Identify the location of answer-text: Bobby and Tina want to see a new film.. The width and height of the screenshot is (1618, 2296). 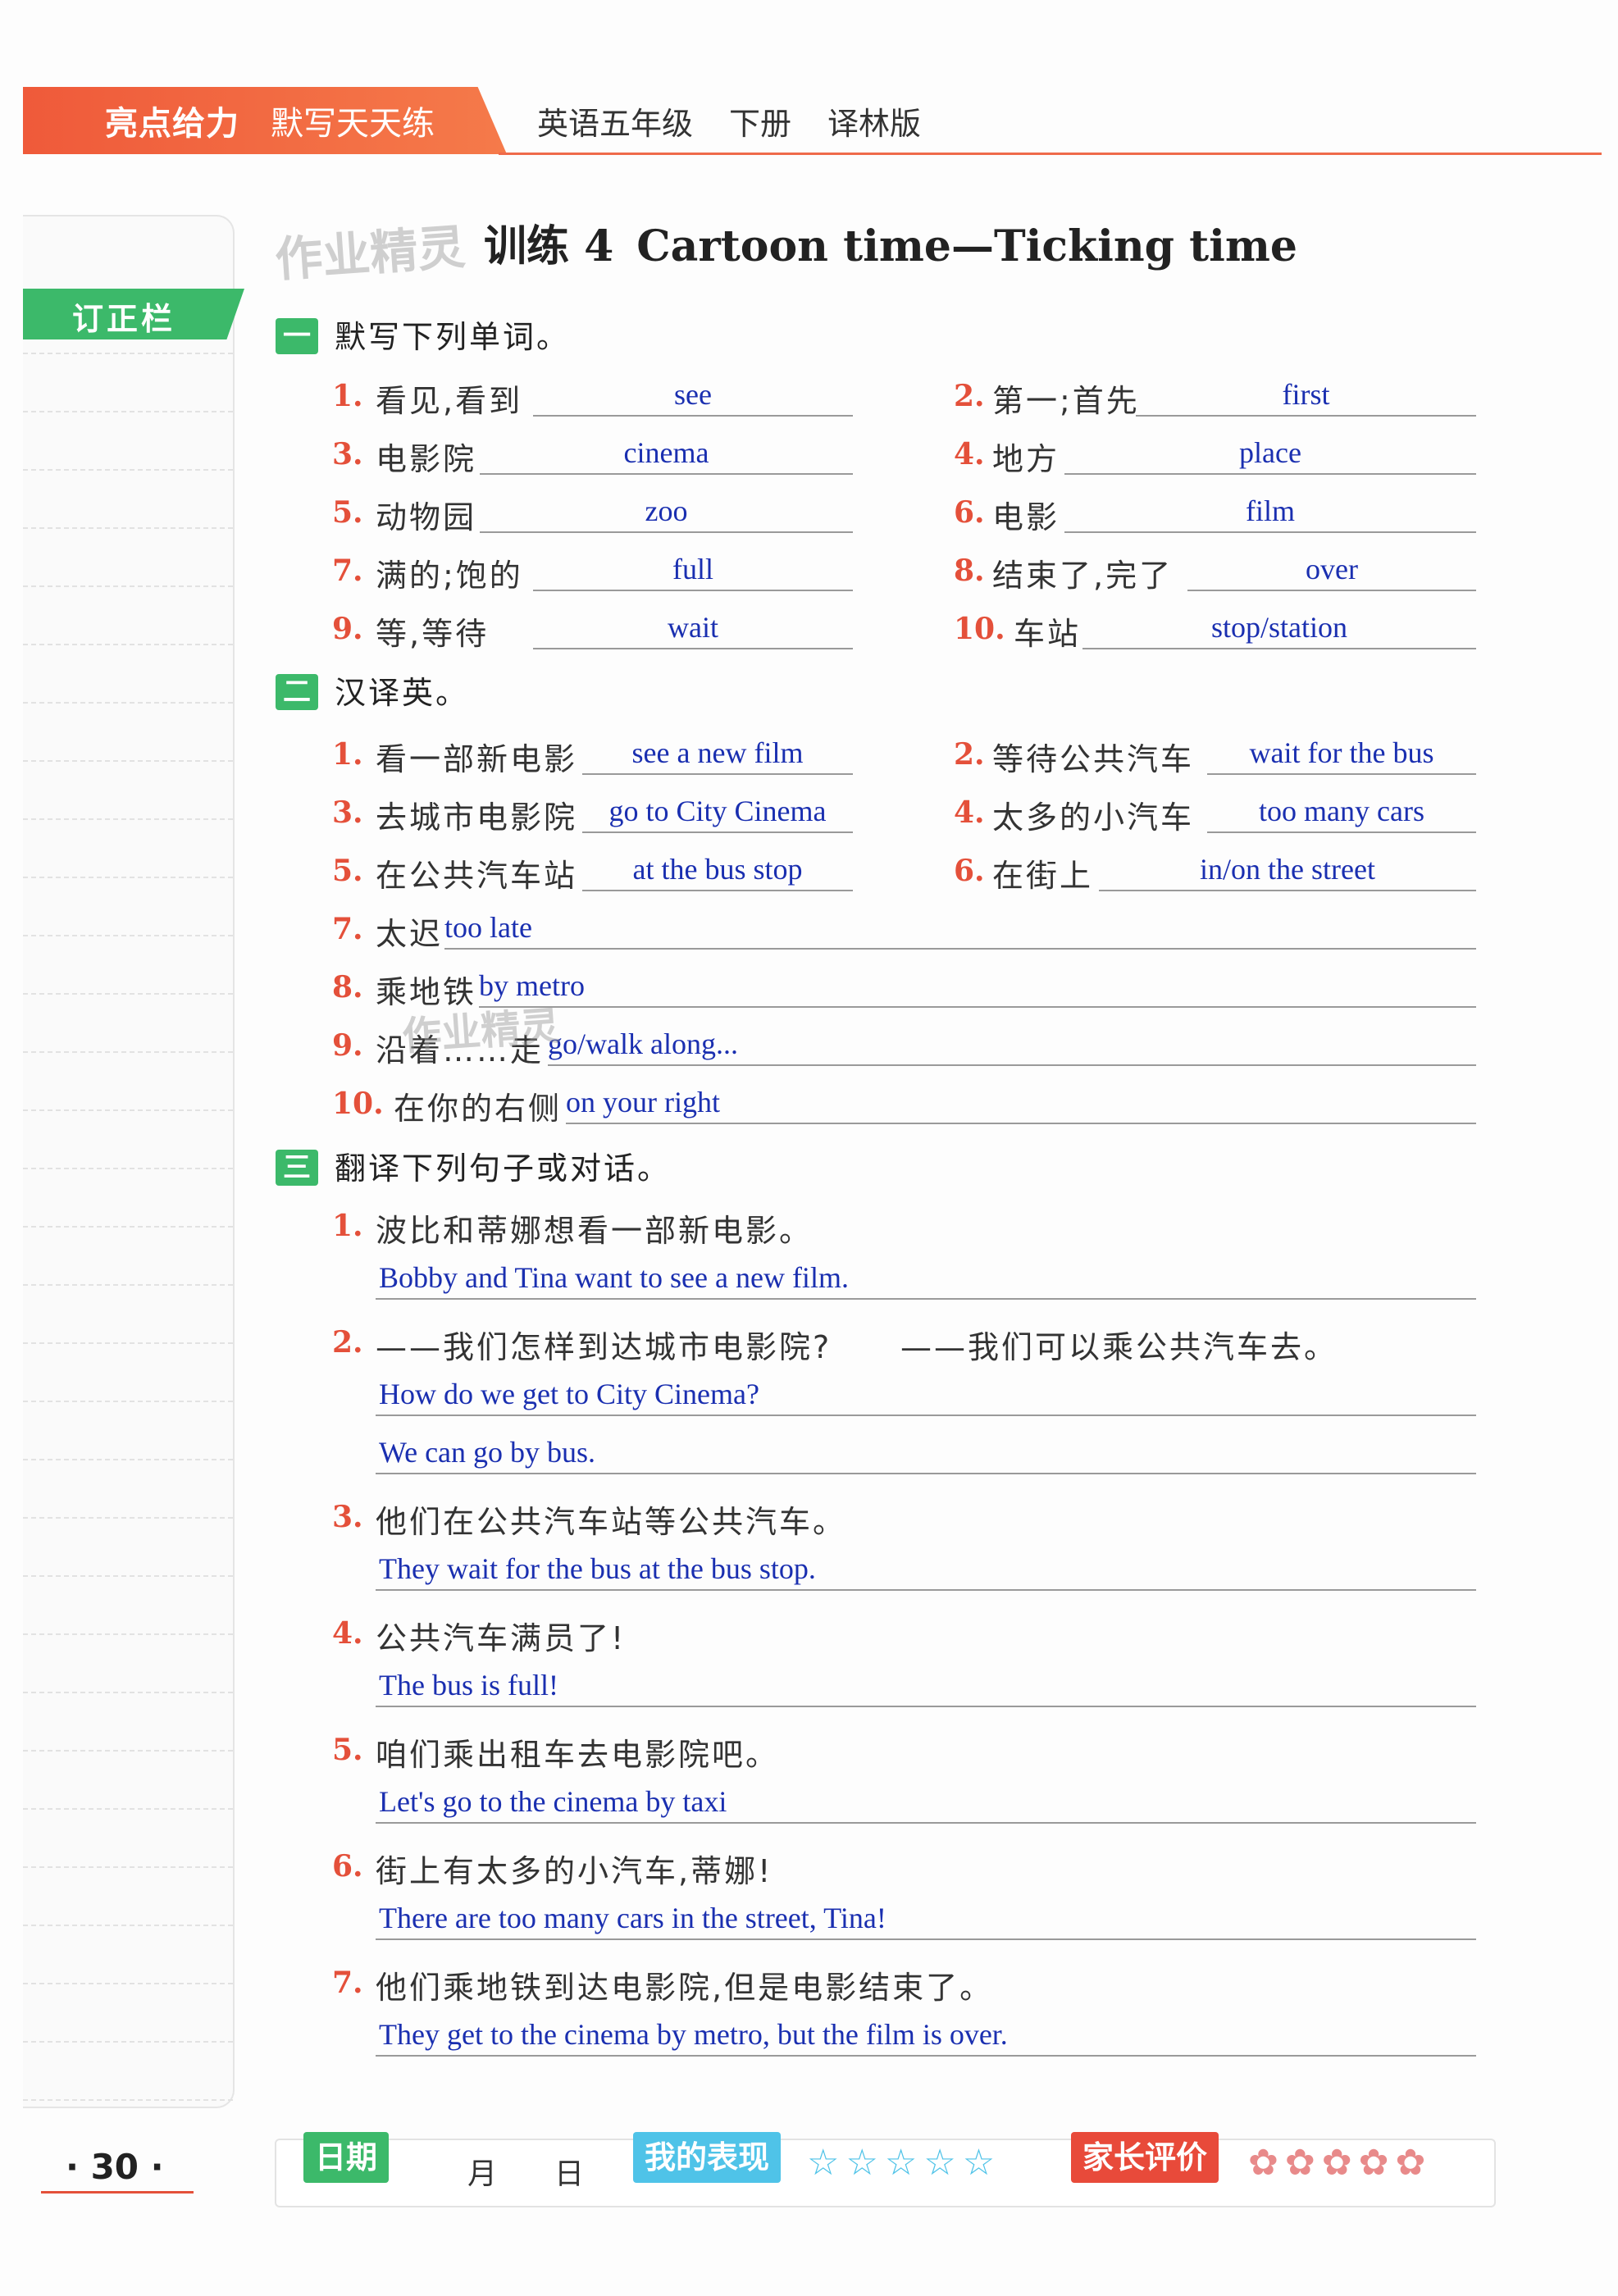
(614, 1277).